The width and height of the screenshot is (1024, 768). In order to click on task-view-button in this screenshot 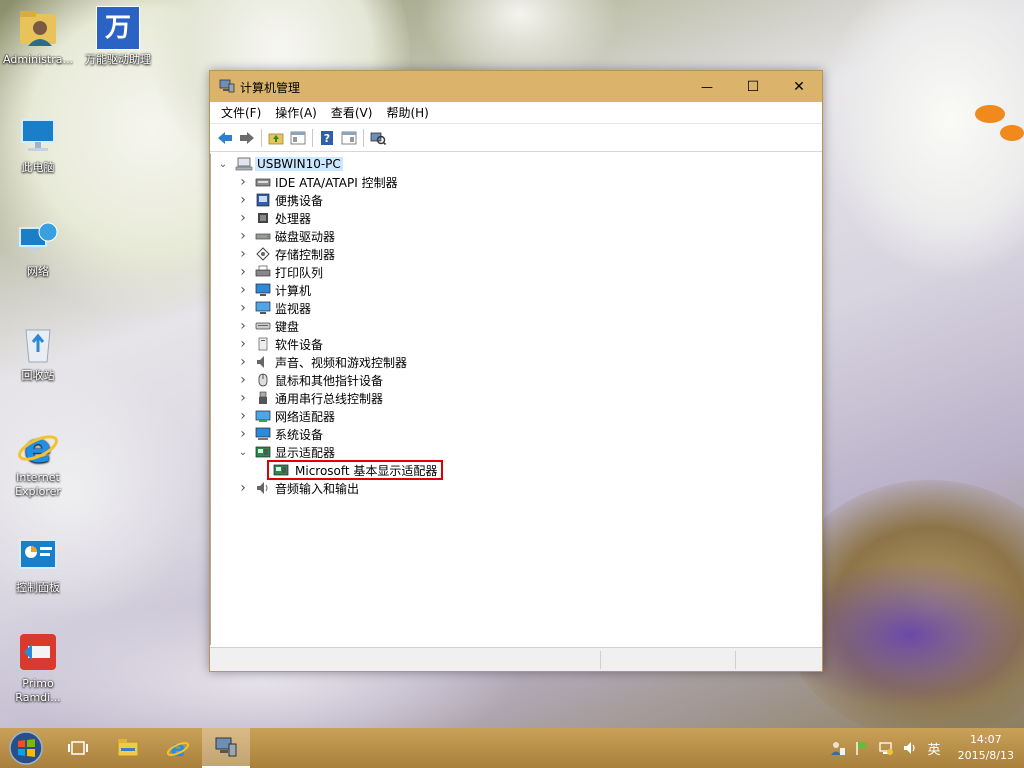, I will do `click(78, 748)`.